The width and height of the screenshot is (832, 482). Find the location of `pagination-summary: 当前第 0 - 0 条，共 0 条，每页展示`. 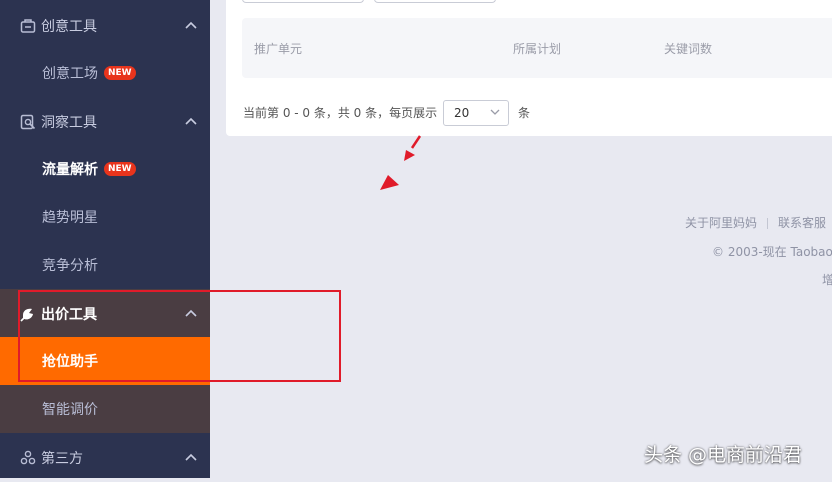

pagination-summary: 当前第 0 - 0 条，共 0 条，每页展示 is located at coordinates (340, 113).